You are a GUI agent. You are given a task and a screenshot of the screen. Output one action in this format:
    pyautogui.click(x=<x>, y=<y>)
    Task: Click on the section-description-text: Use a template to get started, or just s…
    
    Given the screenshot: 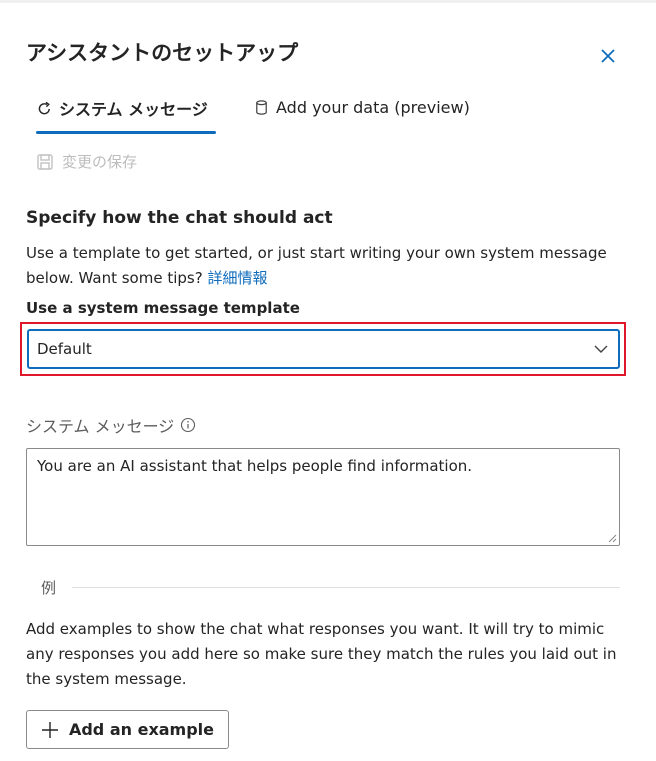 What is the action you would take?
    pyautogui.click(x=316, y=265)
    